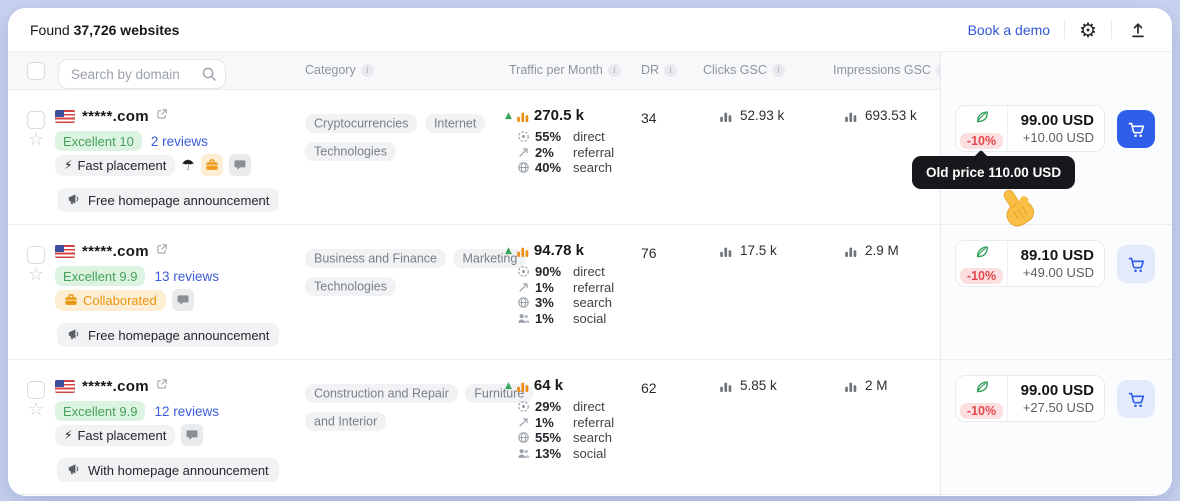 This screenshot has width=1180, height=501. What do you see at coordinates (997, 71) in the screenshot?
I see `pin-icon` at bounding box center [997, 71].